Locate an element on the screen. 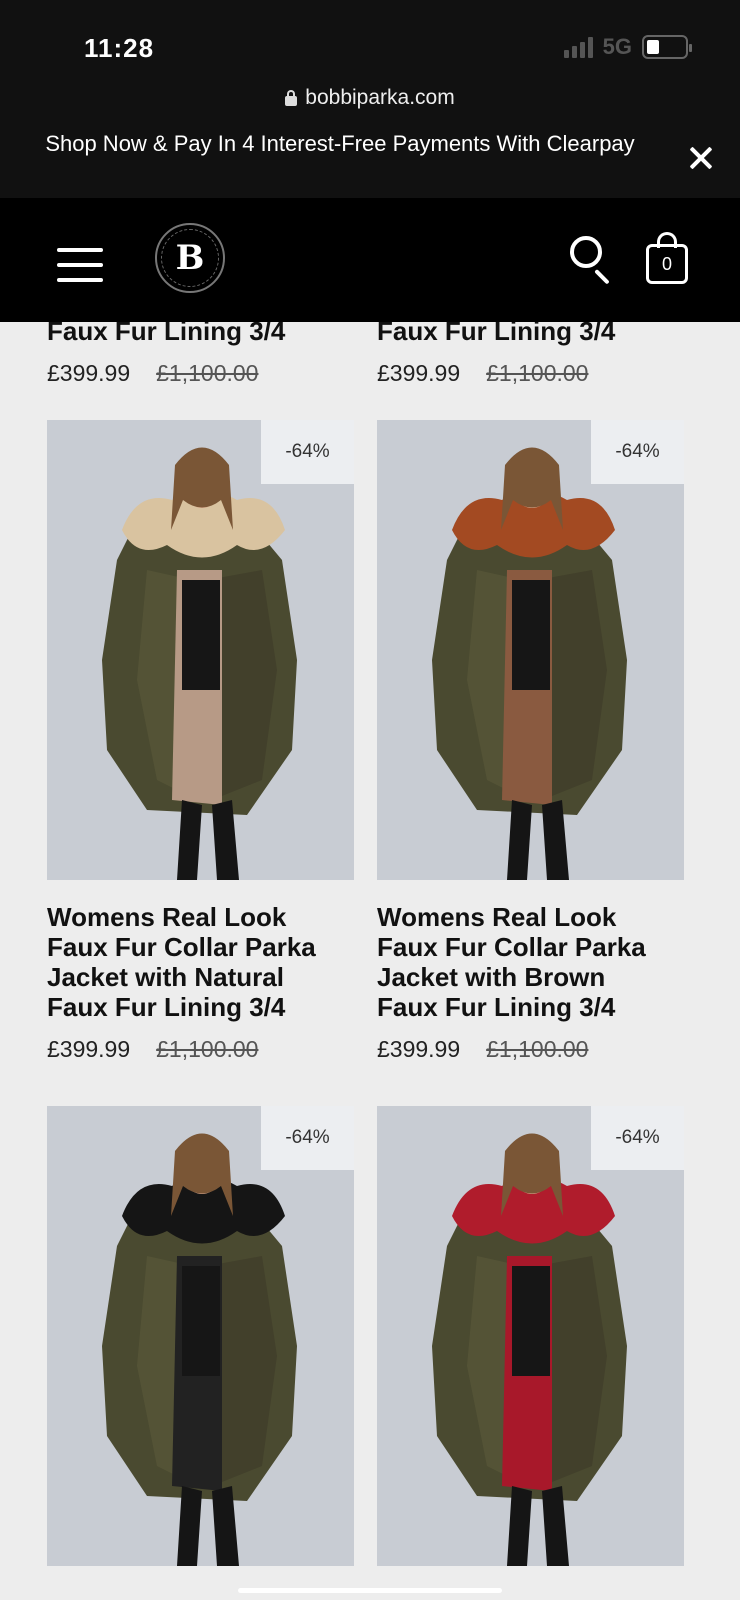 The width and height of the screenshot is (740, 1600). status-time: 11:28 is located at coordinates (119, 48).